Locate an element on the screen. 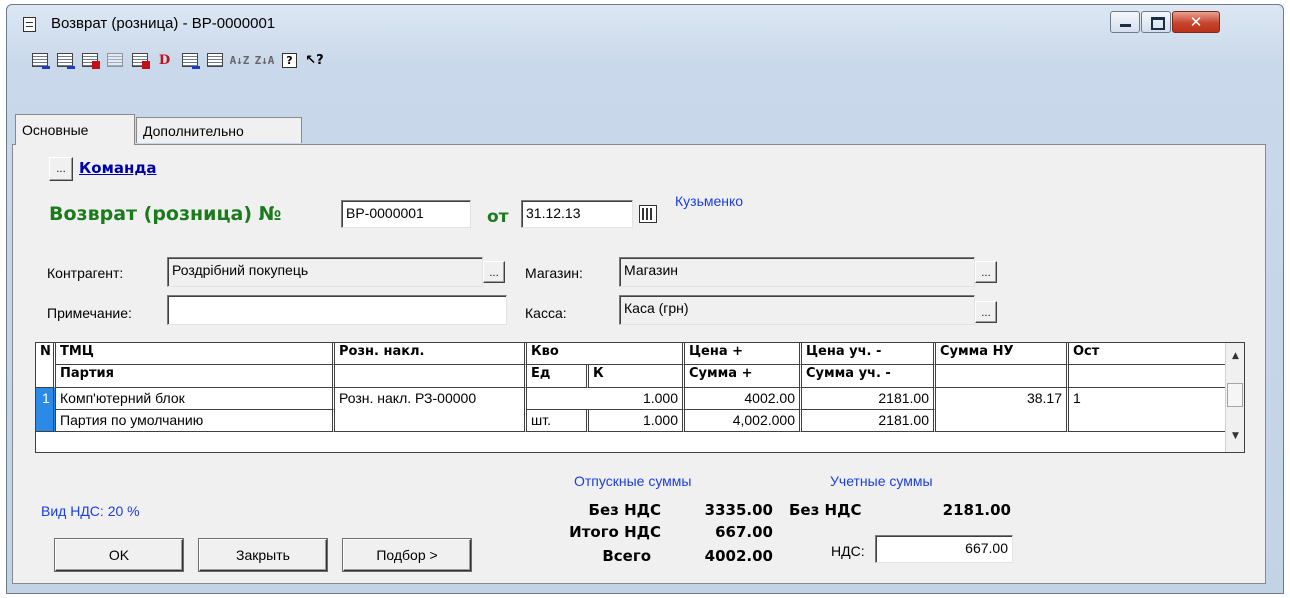  calendar-icon is located at coordinates (648, 214).